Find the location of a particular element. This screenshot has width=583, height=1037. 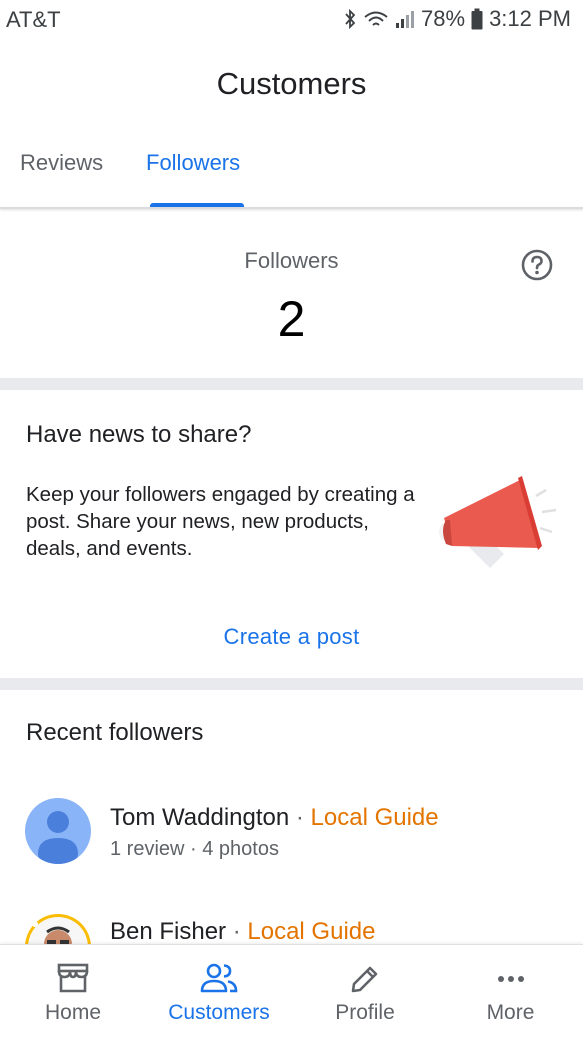

status-icons: 78% 3:12 PM is located at coordinates (457, 19).